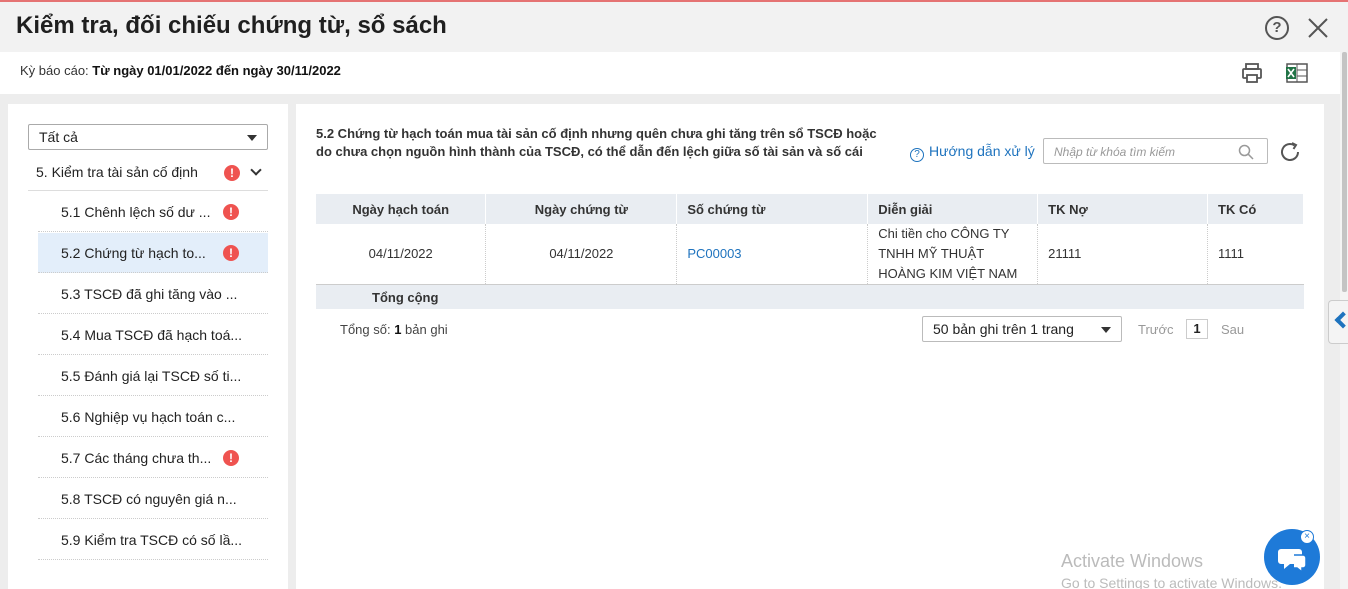 This screenshot has width=1348, height=589. What do you see at coordinates (148, 137) in the screenshot?
I see `filter-select: Tất cả` at bounding box center [148, 137].